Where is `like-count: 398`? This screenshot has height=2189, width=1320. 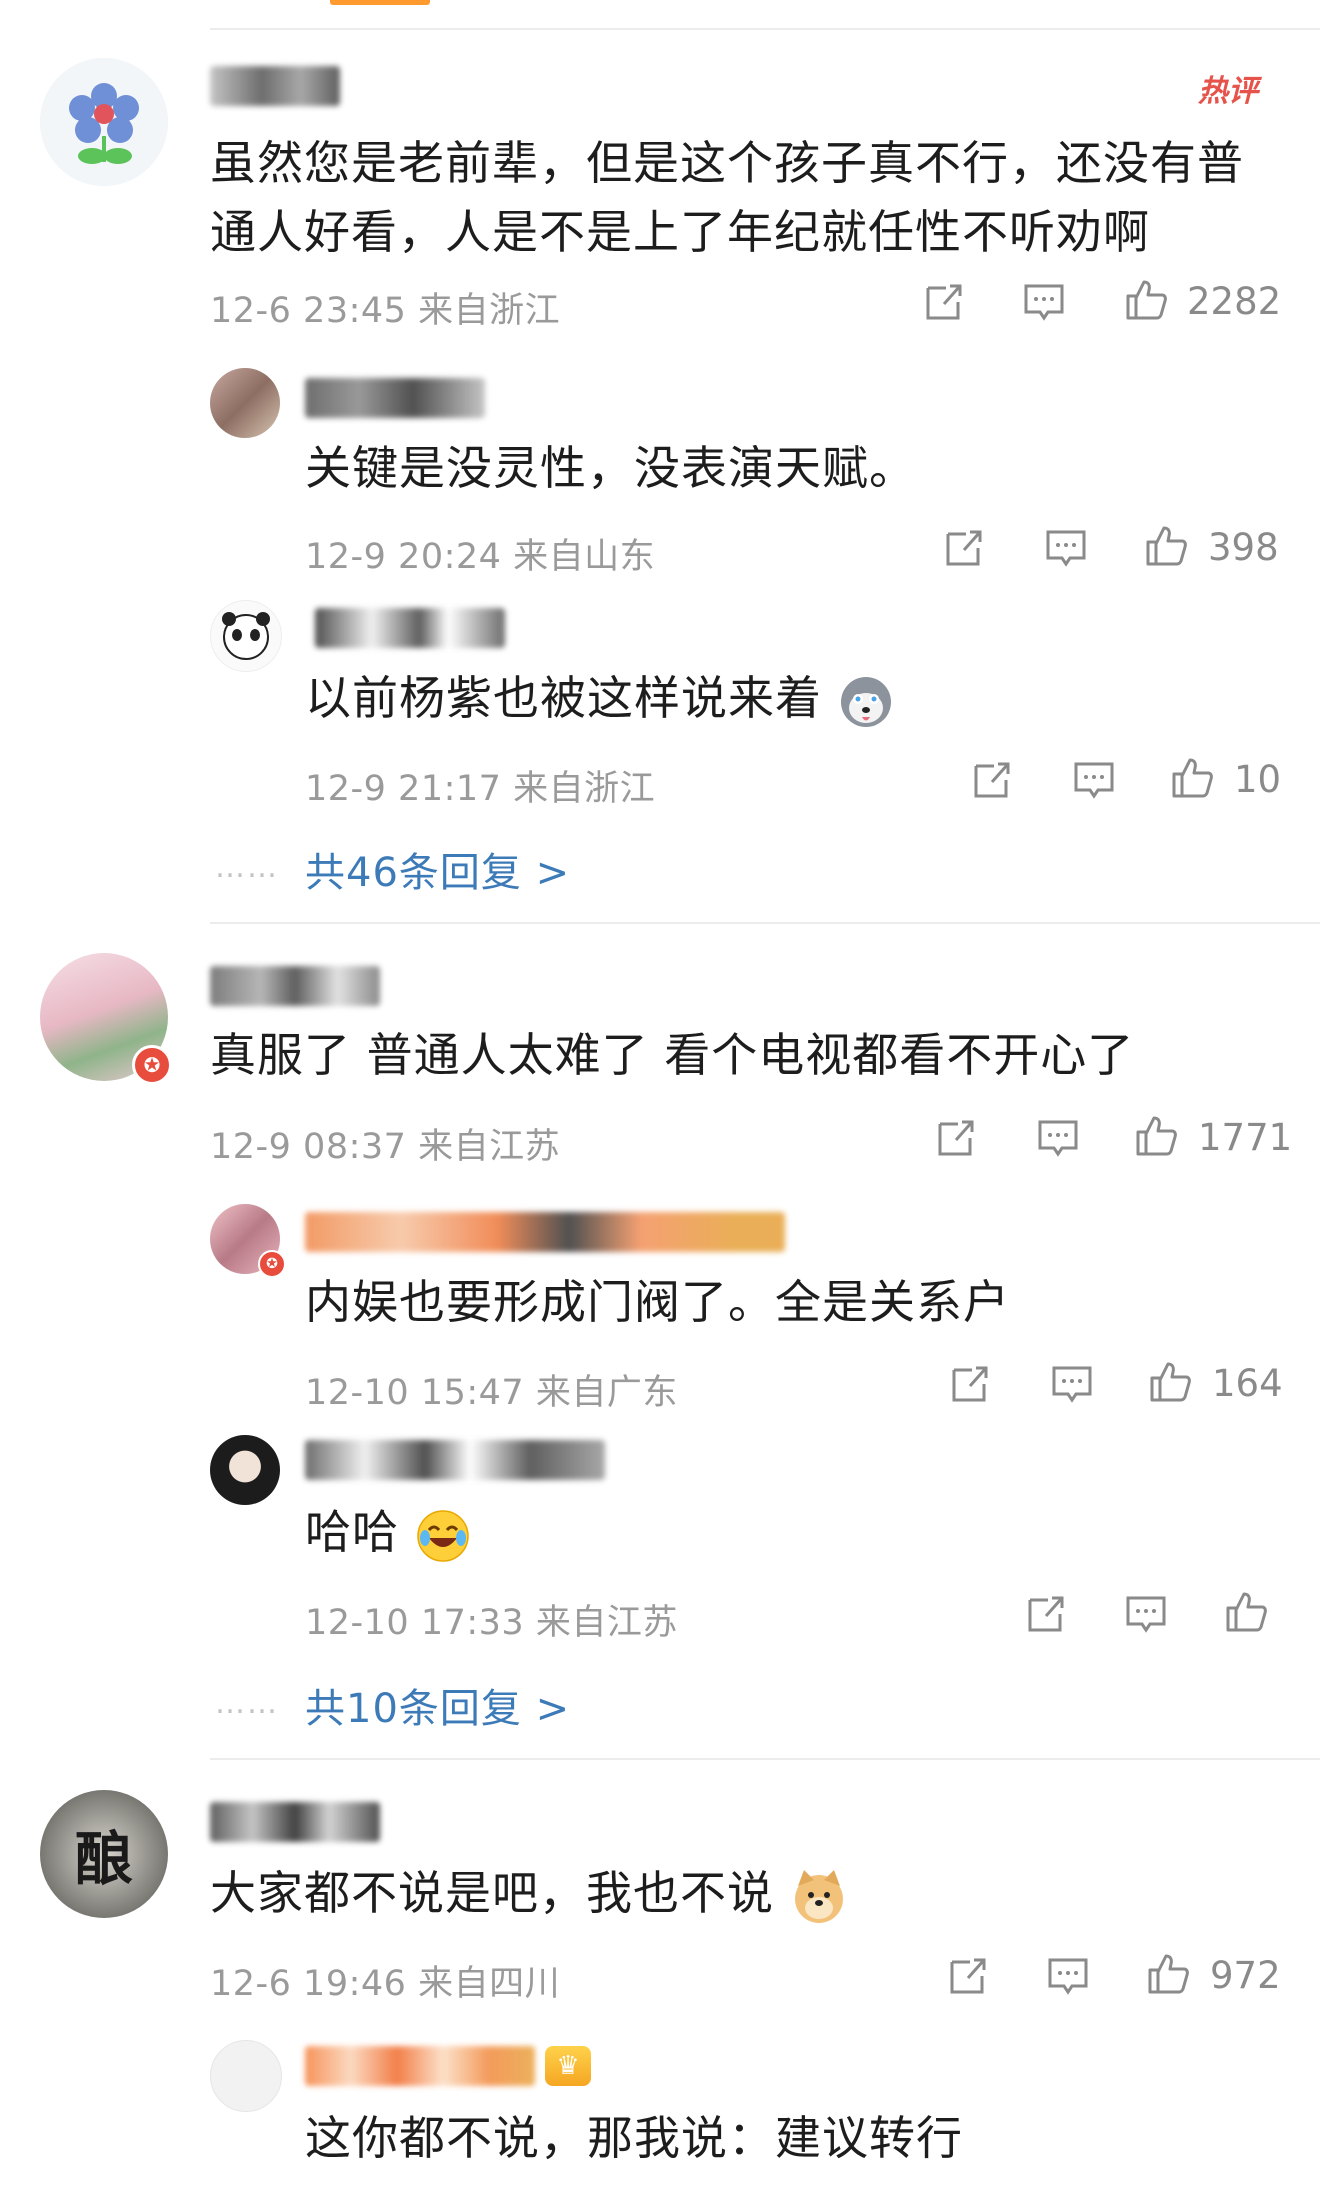 like-count: 398 is located at coordinates (1243, 547).